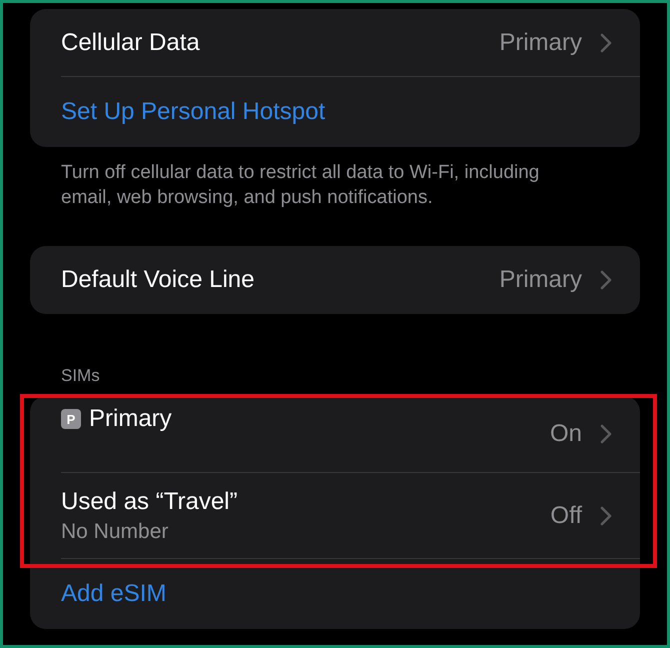 The height and width of the screenshot is (648, 670). What do you see at coordinates (115, 532) in the screenshot?
I see `sim-subtitle: No Number` at bounding box center [115, 532].